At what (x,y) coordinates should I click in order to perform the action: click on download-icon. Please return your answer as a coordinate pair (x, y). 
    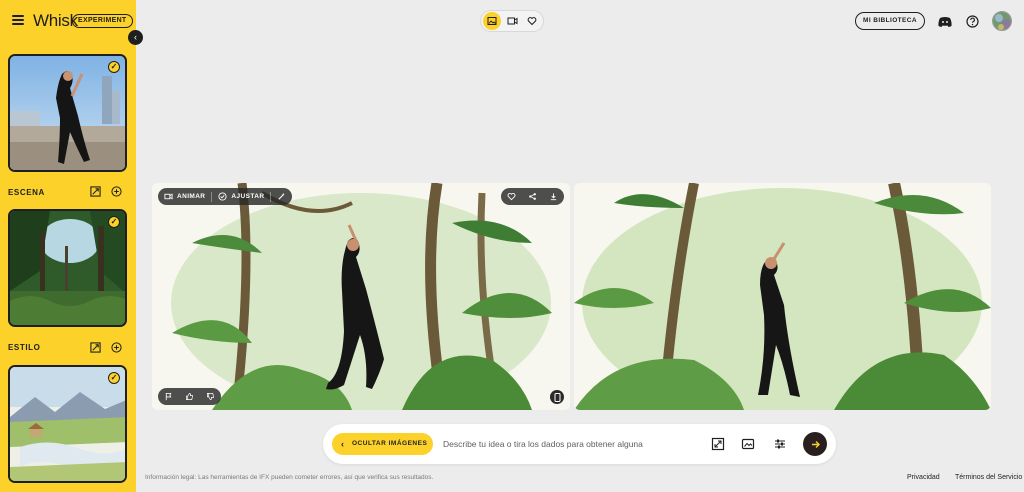
    Looking at the image, I should click on (553, 197).